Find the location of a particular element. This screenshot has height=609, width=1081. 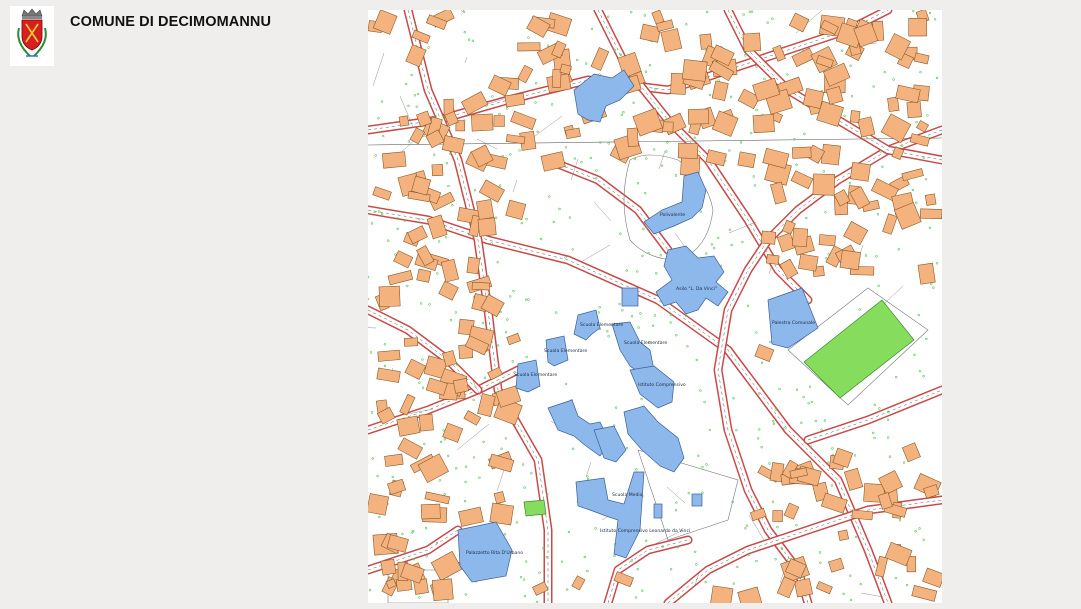

school-building is located at coordinates (654, 439).